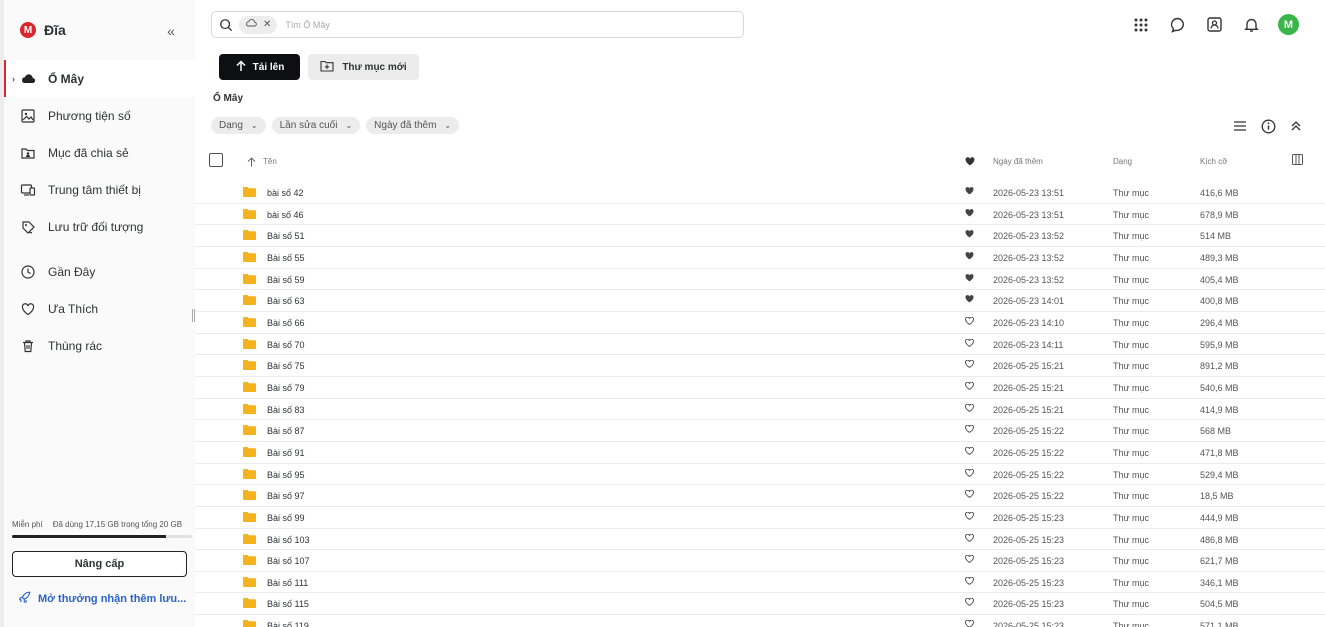 The width and height of the screenshot is (1325, 627). What do you see at coordinates (1268, 126) in the screenshot?
I see `info-icon` at bounding box center [1268, 126].